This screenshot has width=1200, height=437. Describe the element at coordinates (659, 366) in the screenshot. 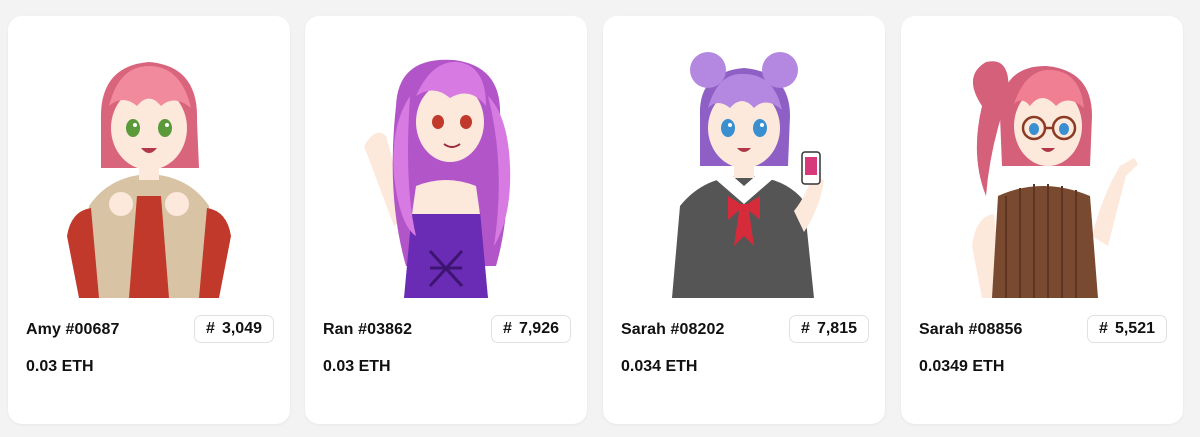

I see `nft-price: 0.034 ETH` at that location.